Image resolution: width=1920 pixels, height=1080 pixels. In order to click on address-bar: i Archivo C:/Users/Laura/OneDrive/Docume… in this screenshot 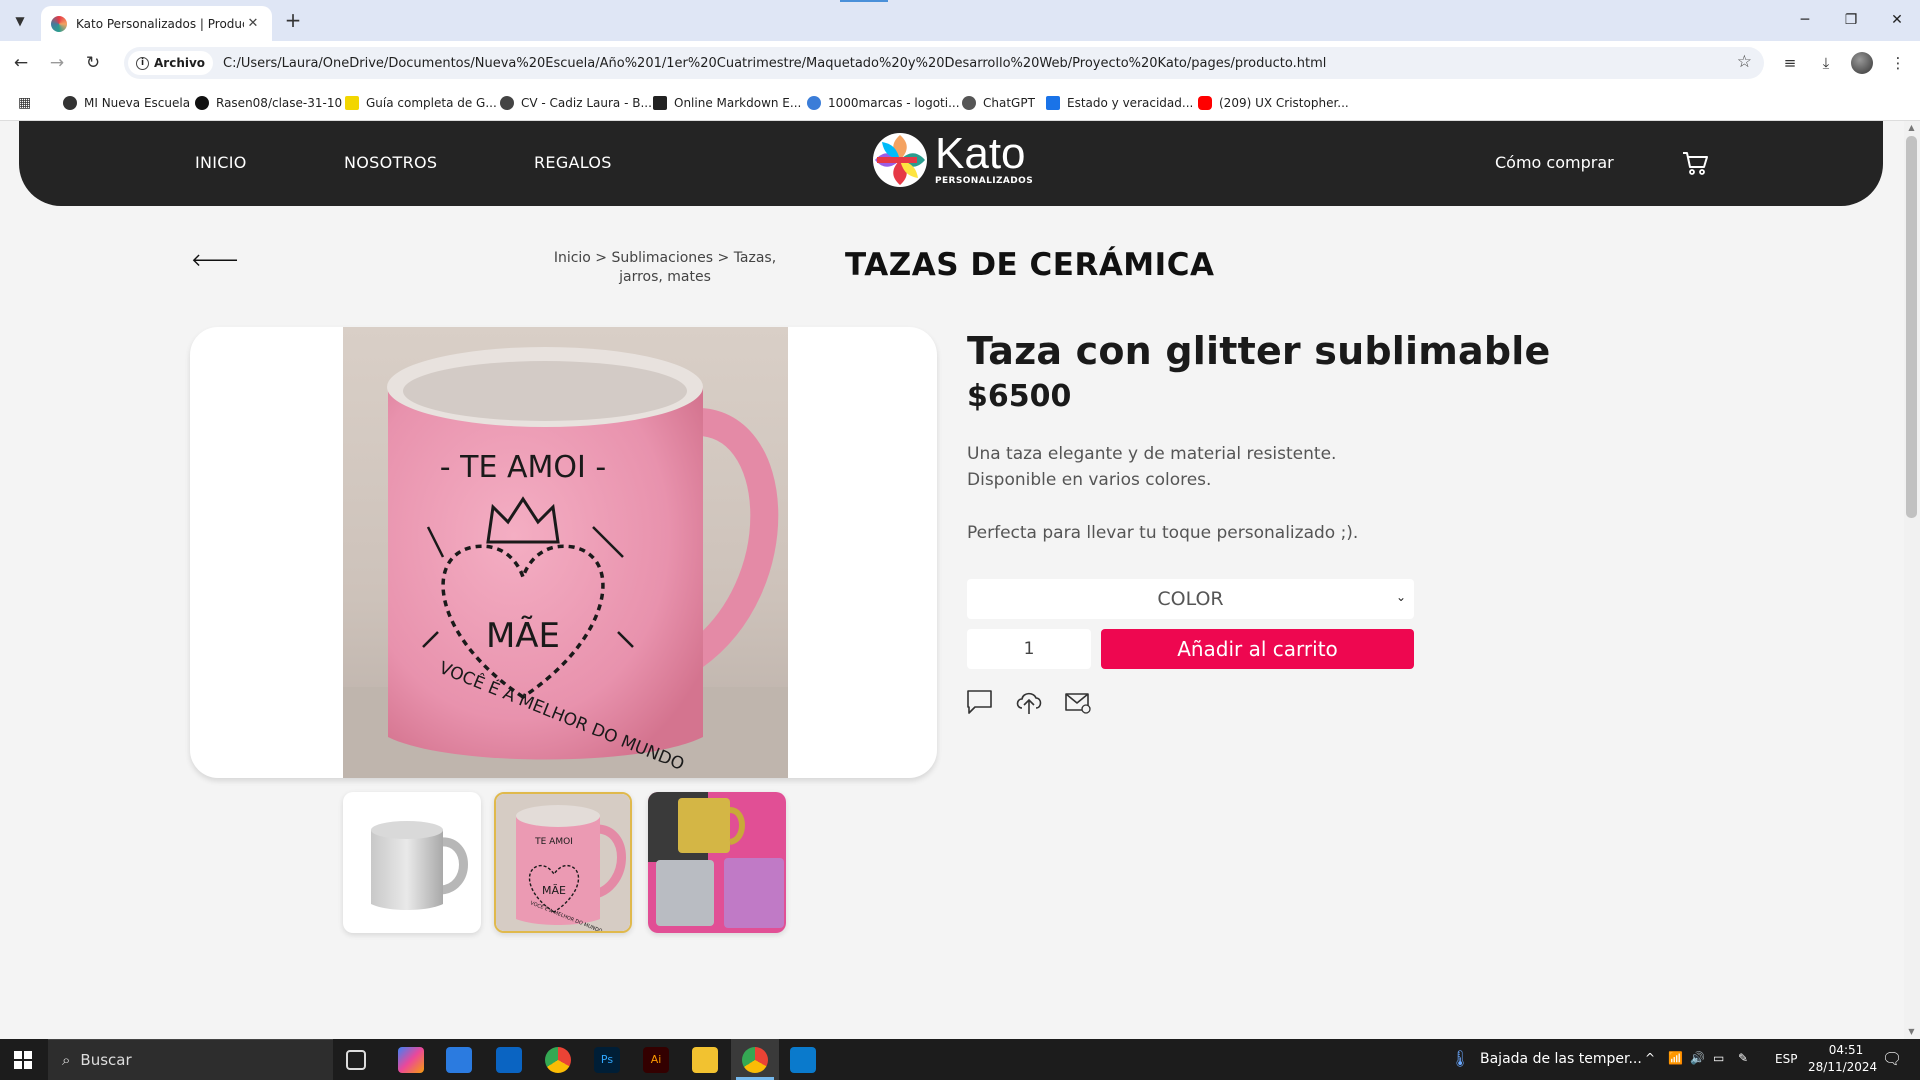, I will do `click(944, 63)`.